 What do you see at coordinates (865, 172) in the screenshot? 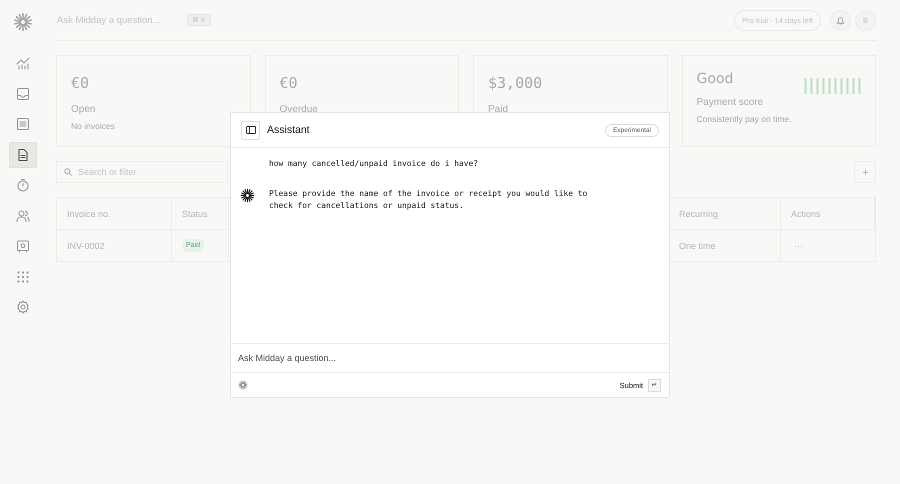
I see `plus-icon` at bounding box center [865, 172].